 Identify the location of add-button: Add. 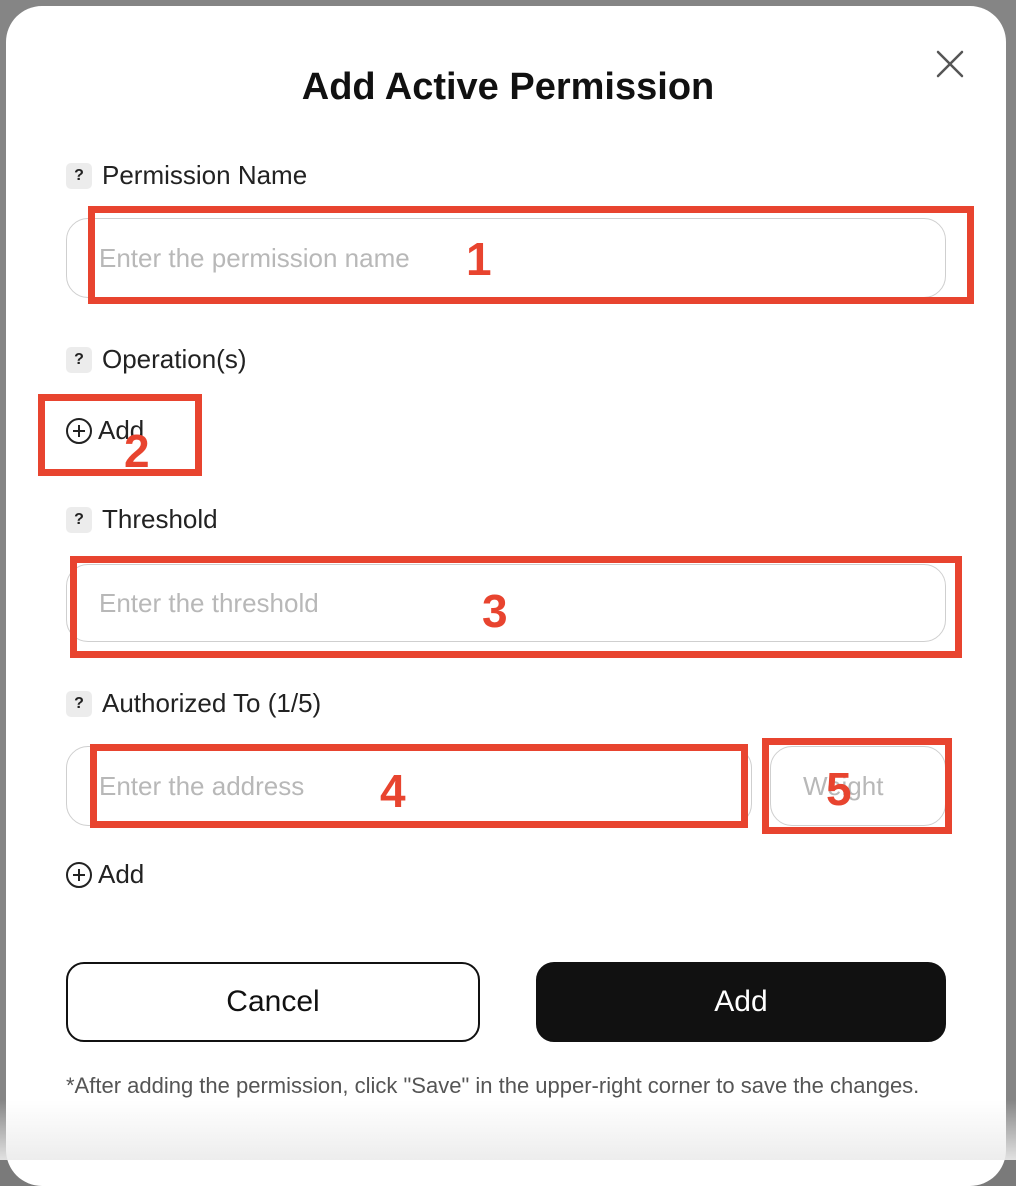
(741, 1002).